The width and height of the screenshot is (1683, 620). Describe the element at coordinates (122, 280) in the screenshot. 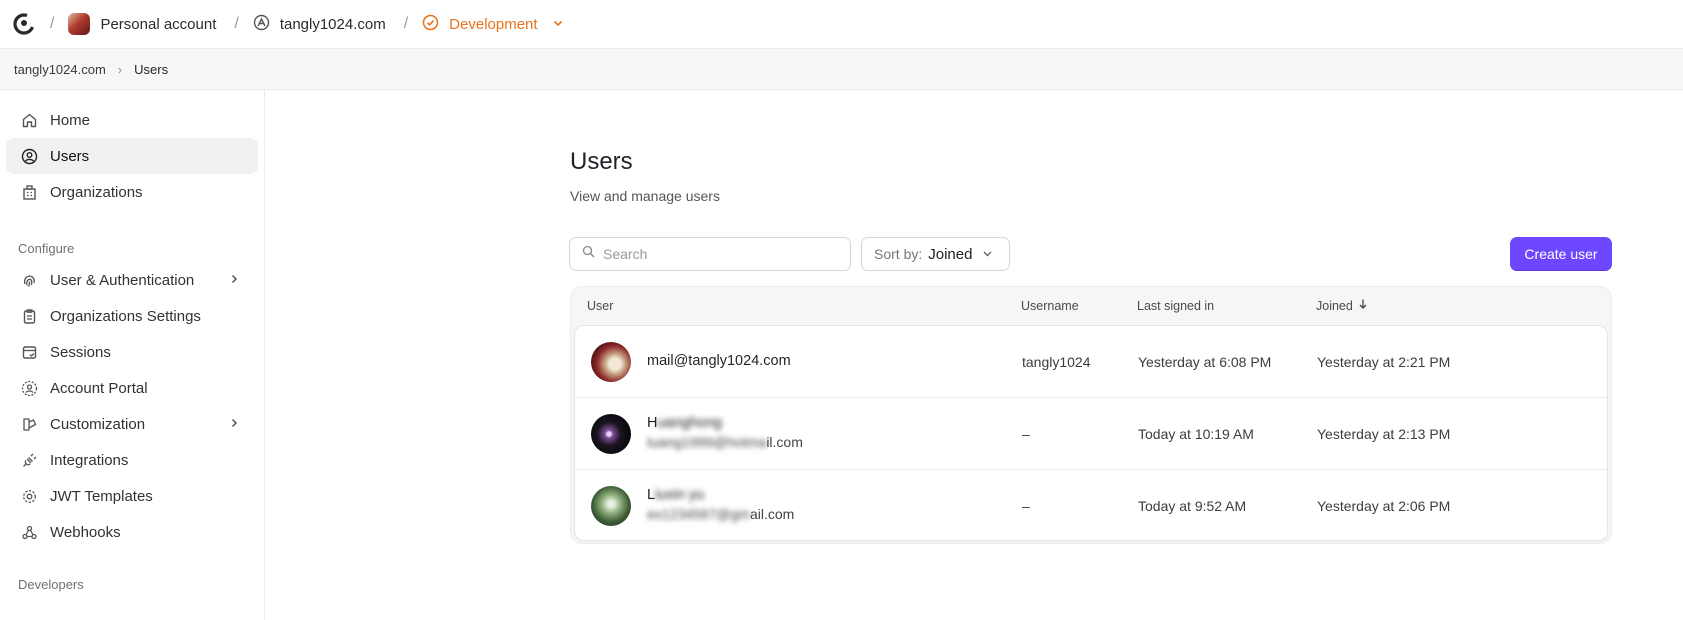

I see `sidebar-item-label: User & Authentication` at that location.